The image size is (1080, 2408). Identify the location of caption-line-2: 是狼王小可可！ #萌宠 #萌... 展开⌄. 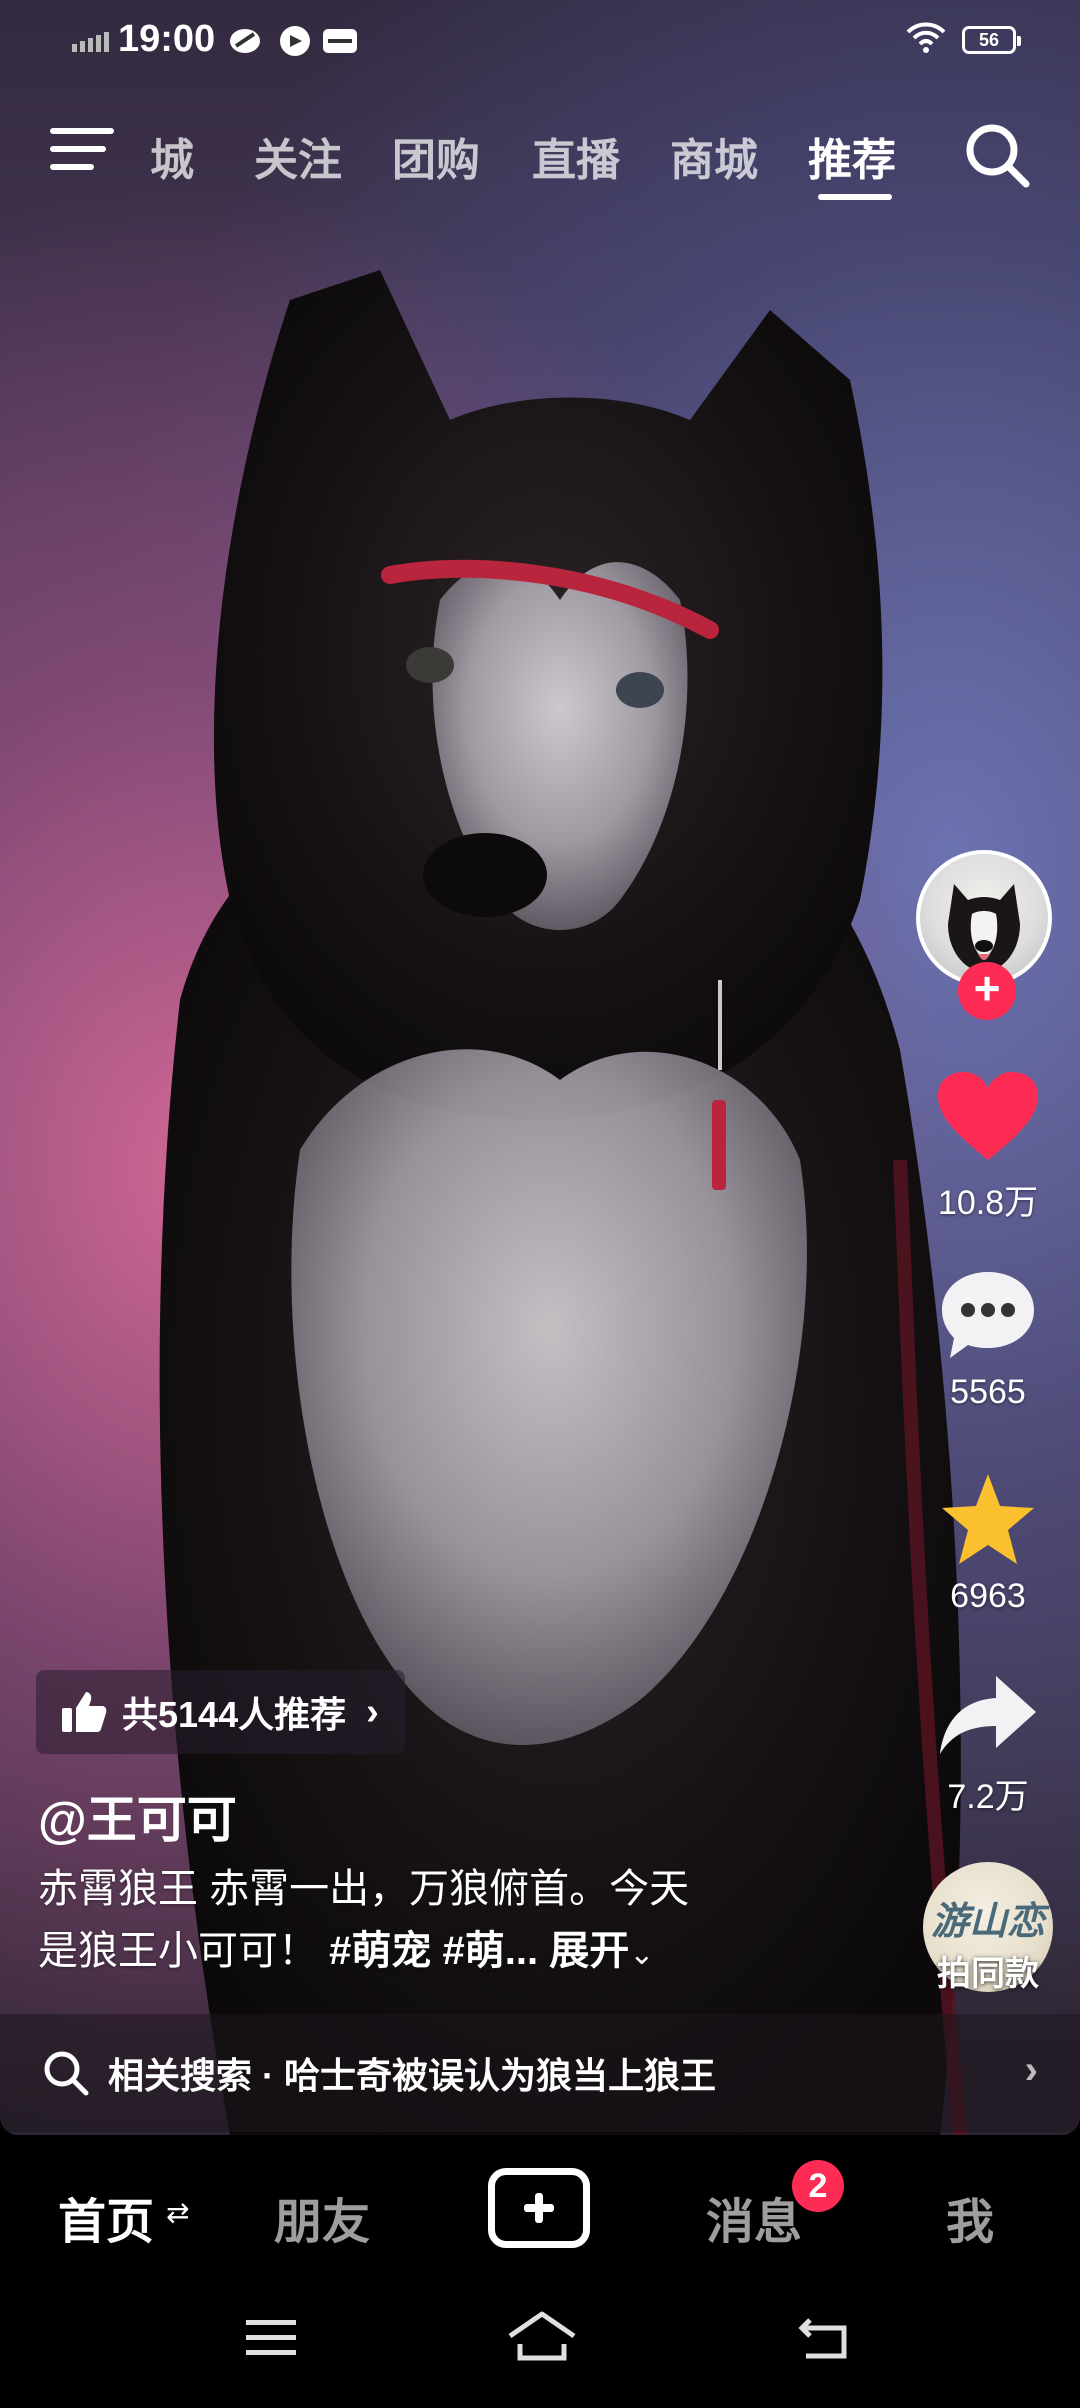
(418, 1953).